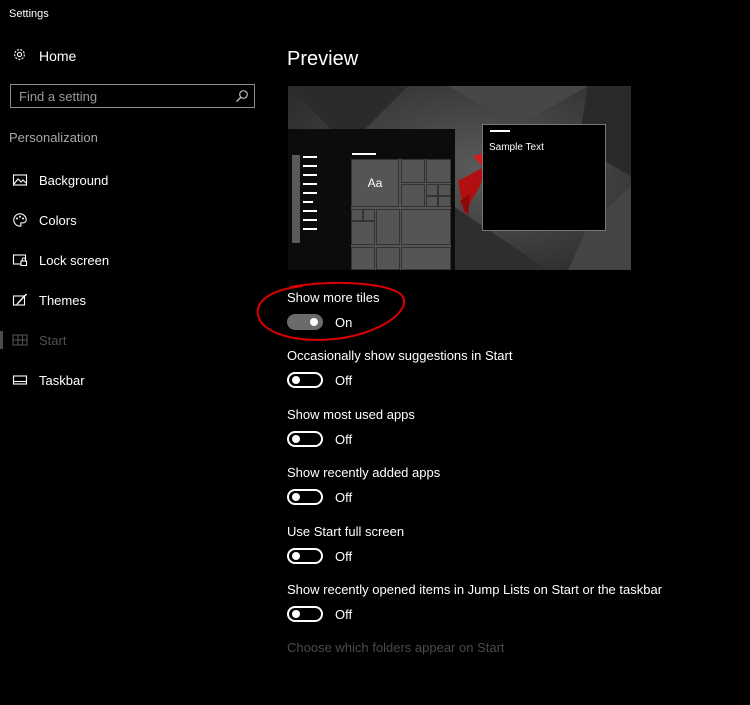 The width and height of the screenshot is (750, 705). Describe the element at coordinates (516, 147) in the screenshot. I see `preview-sample-text: Sample Text` at that location.